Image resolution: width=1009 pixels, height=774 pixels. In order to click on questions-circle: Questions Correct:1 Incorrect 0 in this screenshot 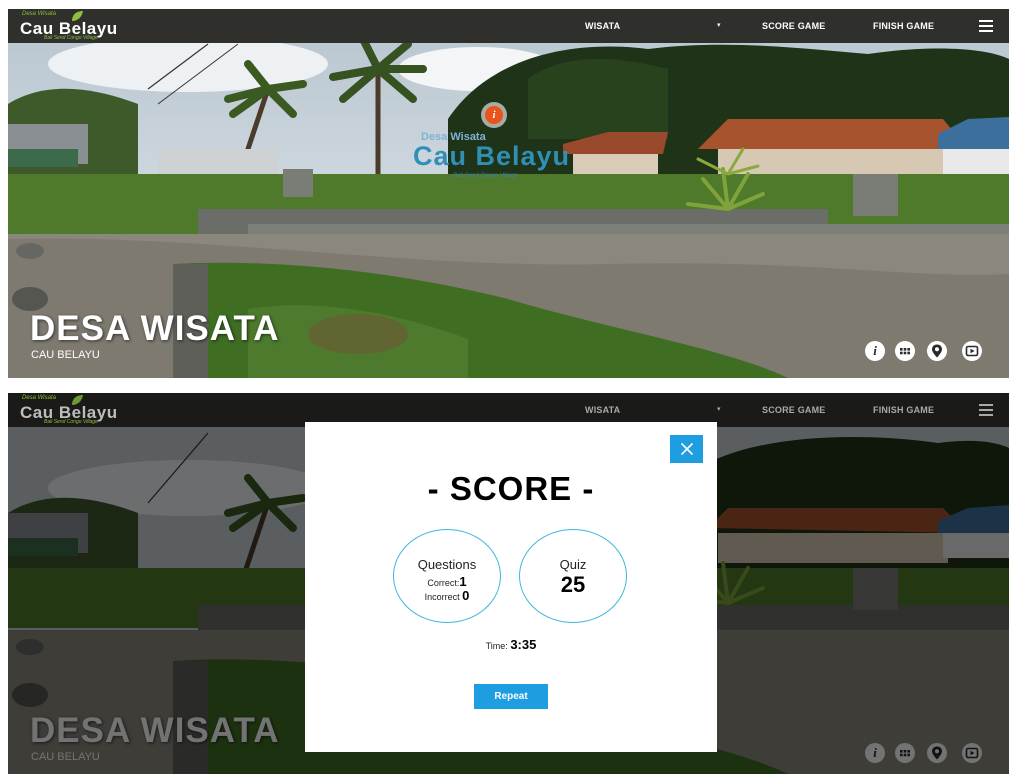, I will do `click(447, 576)`.